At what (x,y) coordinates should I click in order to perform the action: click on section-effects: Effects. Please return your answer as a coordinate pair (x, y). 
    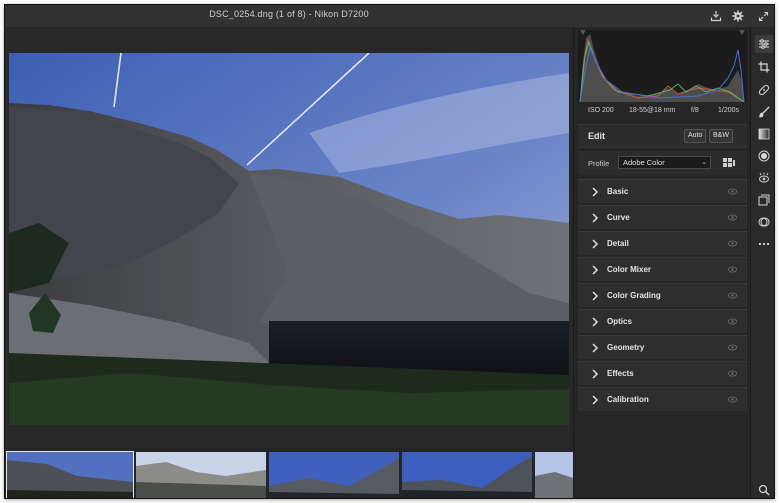
    Looking at the image, I should click on (662, 373).